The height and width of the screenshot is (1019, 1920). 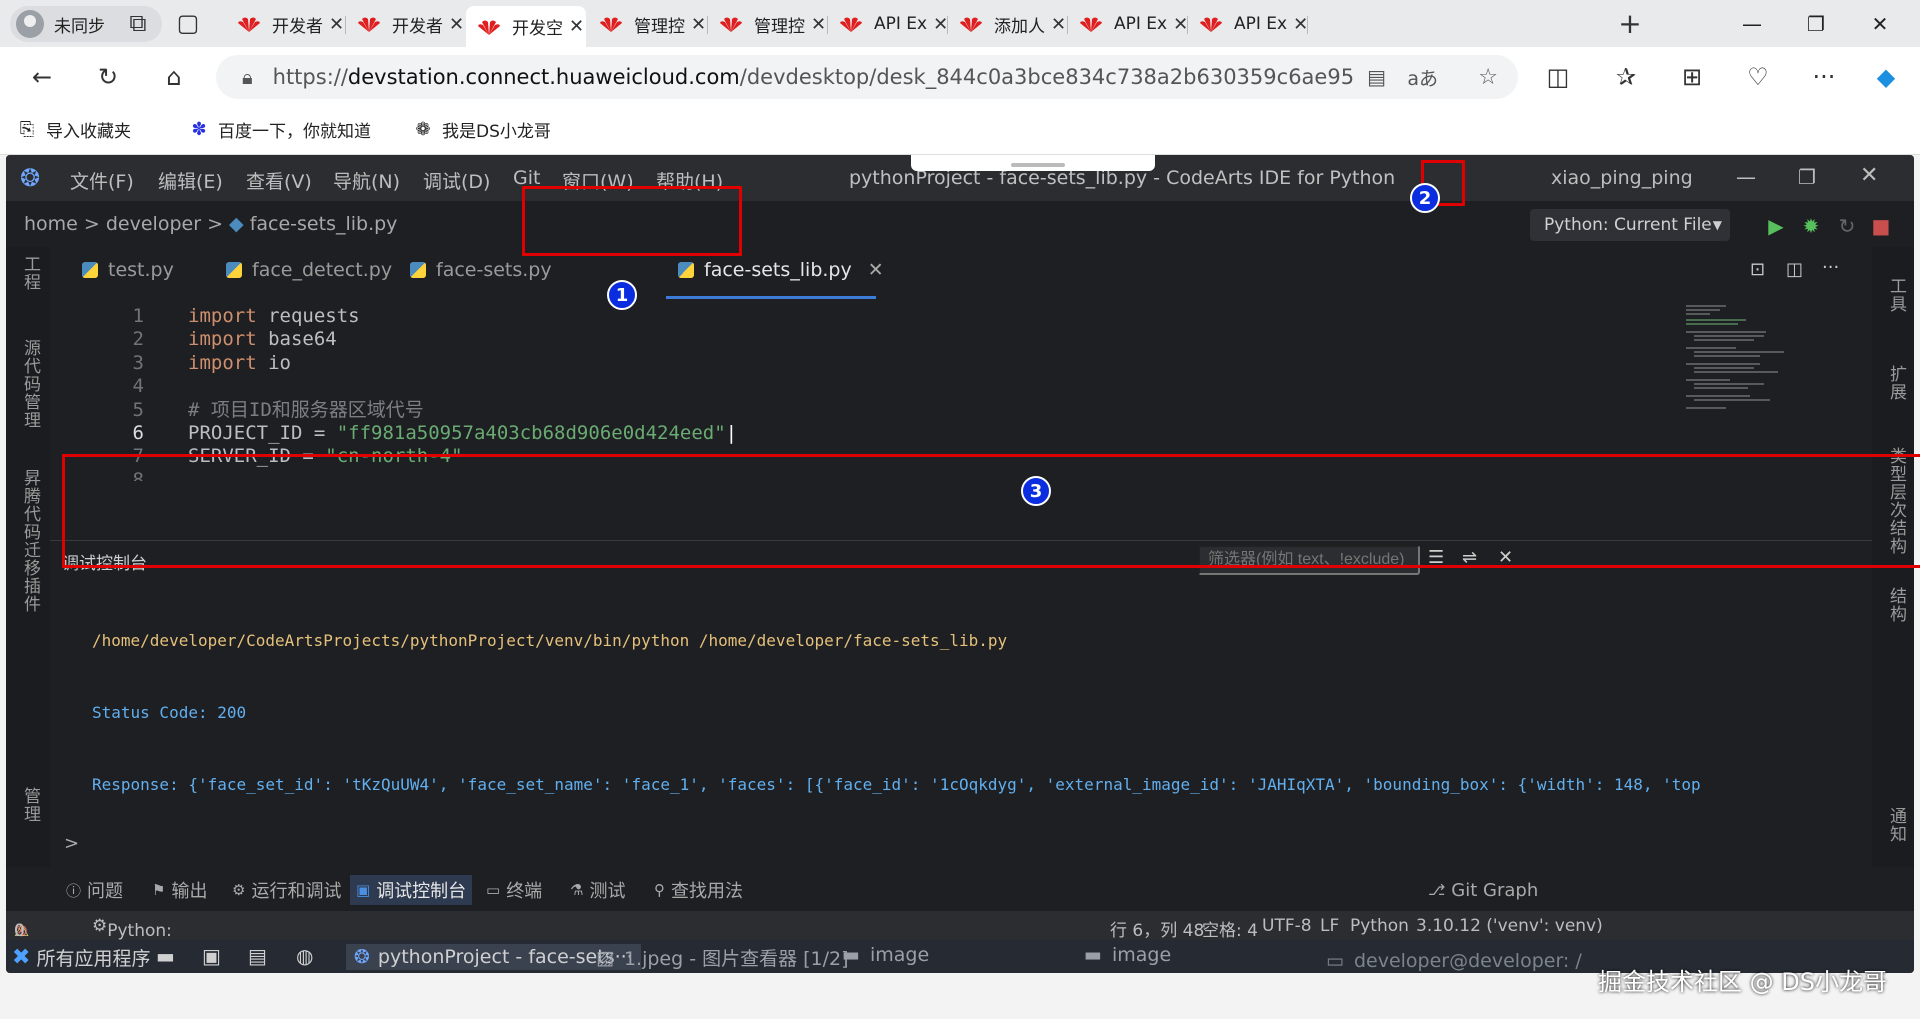 What do you see at coordinates (1483, 890) in the screenshot?
I see `git-graph-button: ⎇ Git Graph` at bounding box center [1483, 890].